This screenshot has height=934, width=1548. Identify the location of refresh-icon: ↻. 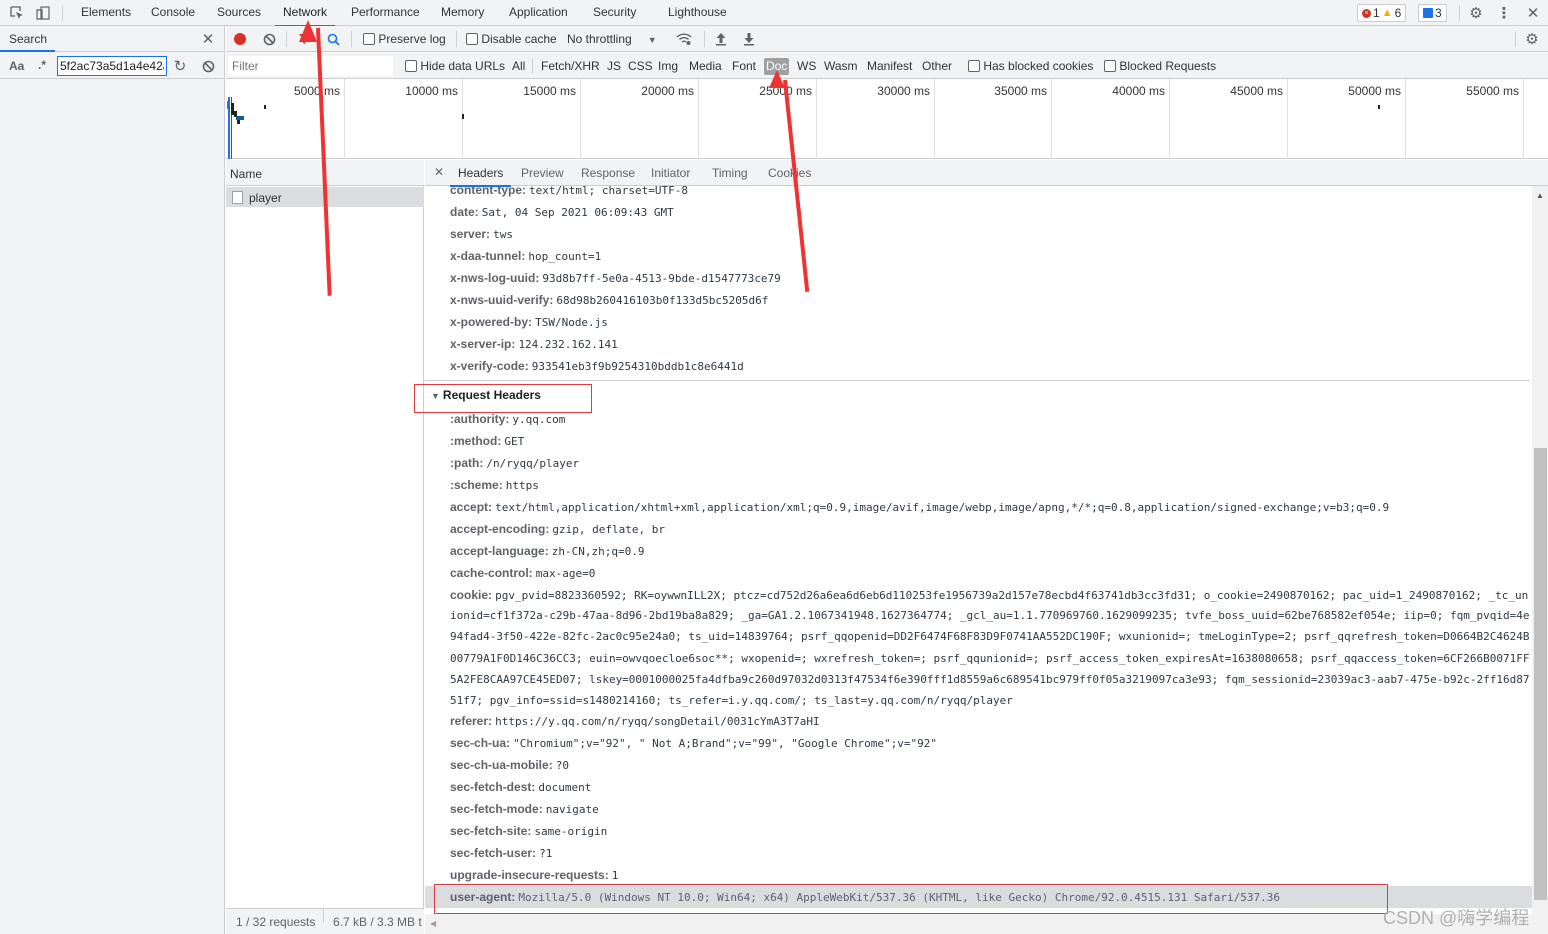
(180, 66).